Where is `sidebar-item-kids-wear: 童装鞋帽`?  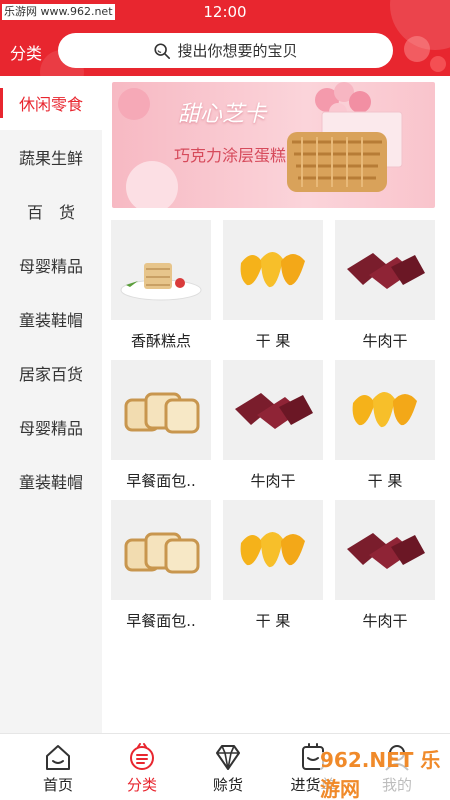 sidebar-item-kids-wear: 童装鞋帽 is located at coordinates (51, 319).